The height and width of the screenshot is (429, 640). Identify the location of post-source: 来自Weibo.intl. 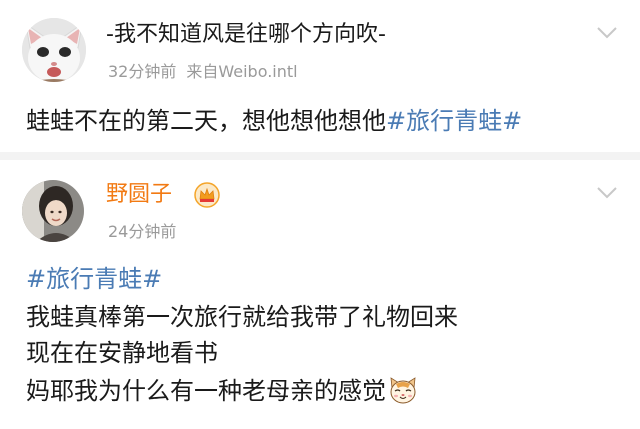
(241, 71).